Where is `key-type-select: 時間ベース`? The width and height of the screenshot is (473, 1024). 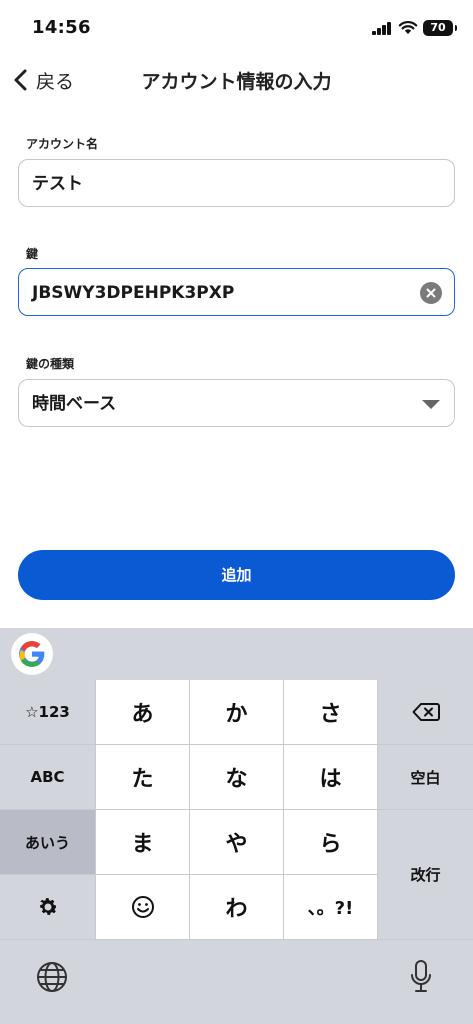 key-type-select: 時間ベース is located at coordinates (236, 403).